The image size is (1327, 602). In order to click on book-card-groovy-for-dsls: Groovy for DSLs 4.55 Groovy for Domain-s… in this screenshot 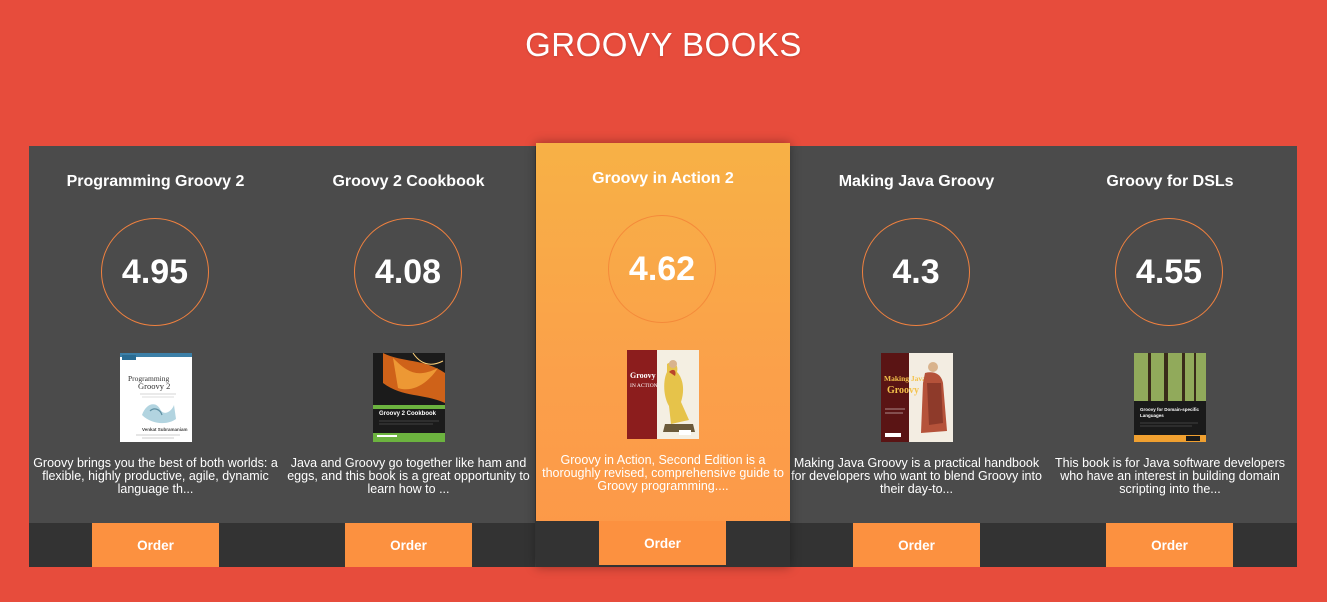, I will do `click(1170, 356)`.